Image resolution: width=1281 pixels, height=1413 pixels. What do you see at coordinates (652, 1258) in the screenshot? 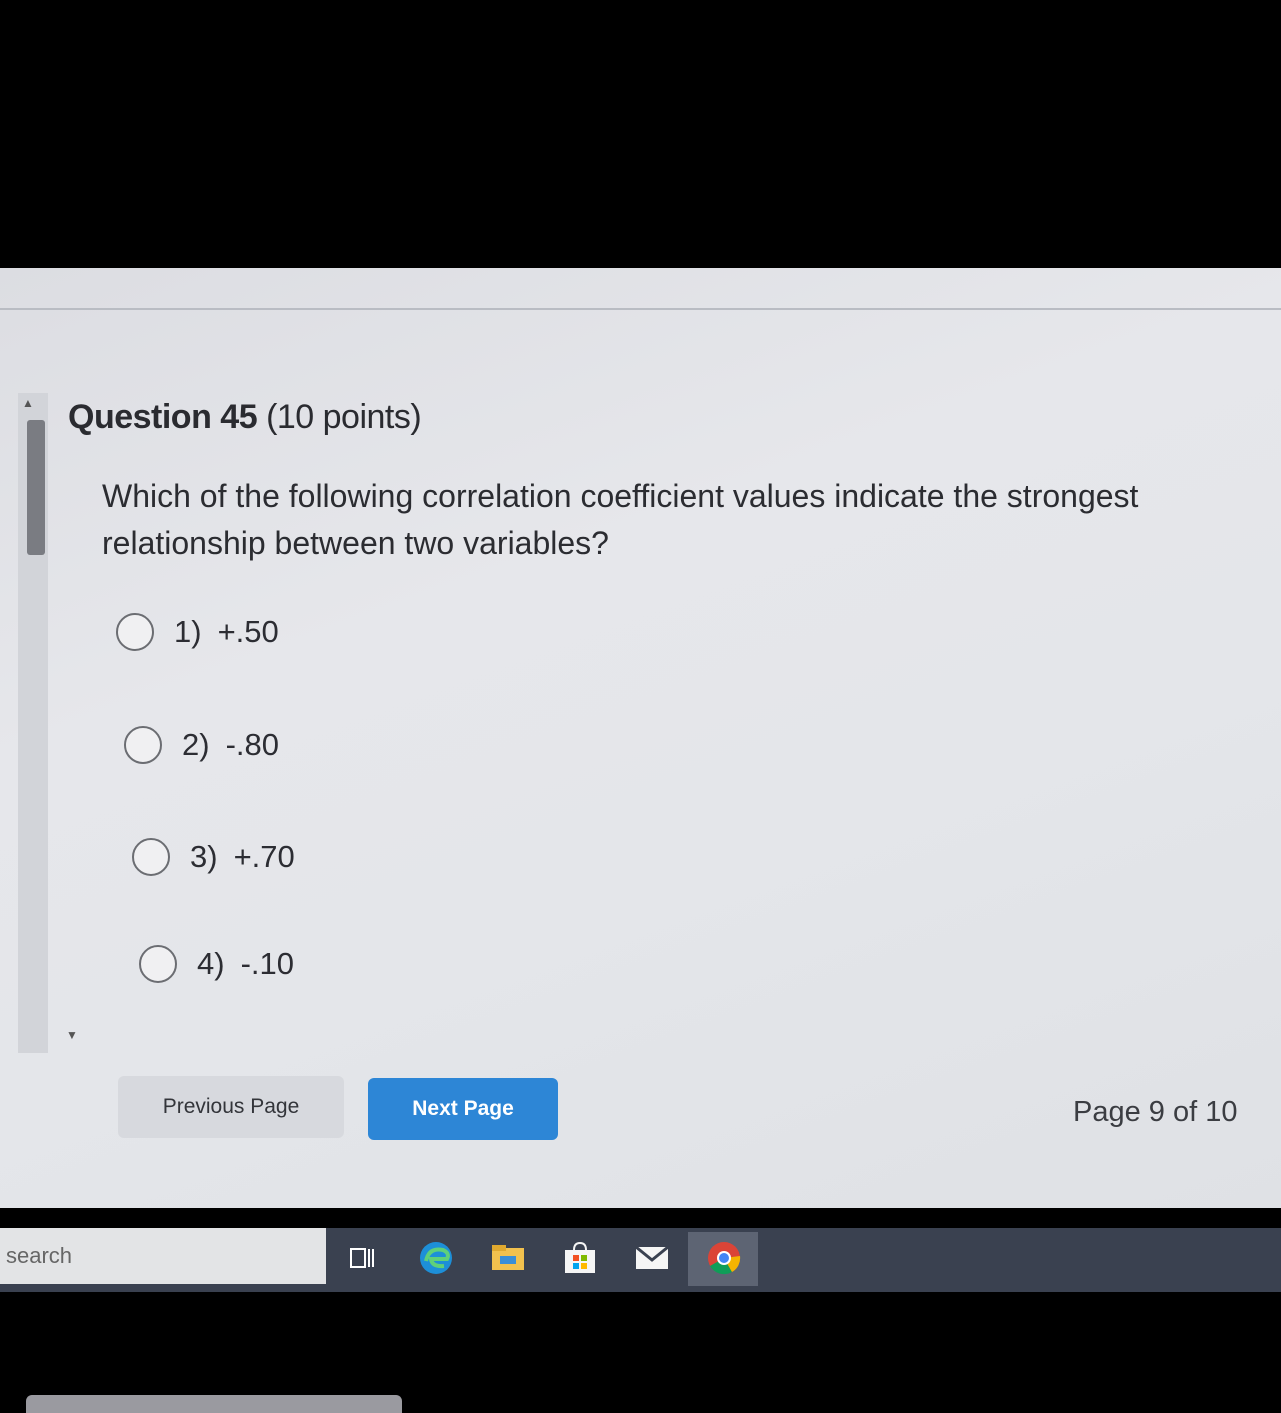
I see `mail-icon` at bounding box center [652, 1258].